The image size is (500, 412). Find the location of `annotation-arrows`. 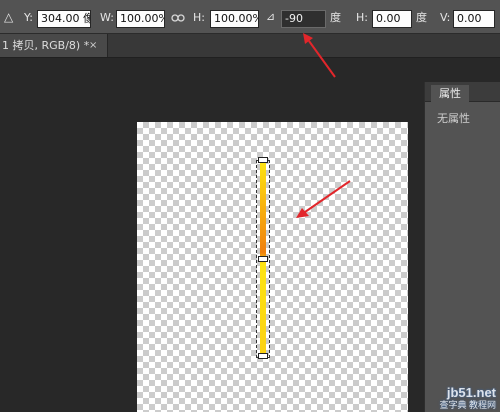

annotation-arrows is located at coordinates (323, 125).